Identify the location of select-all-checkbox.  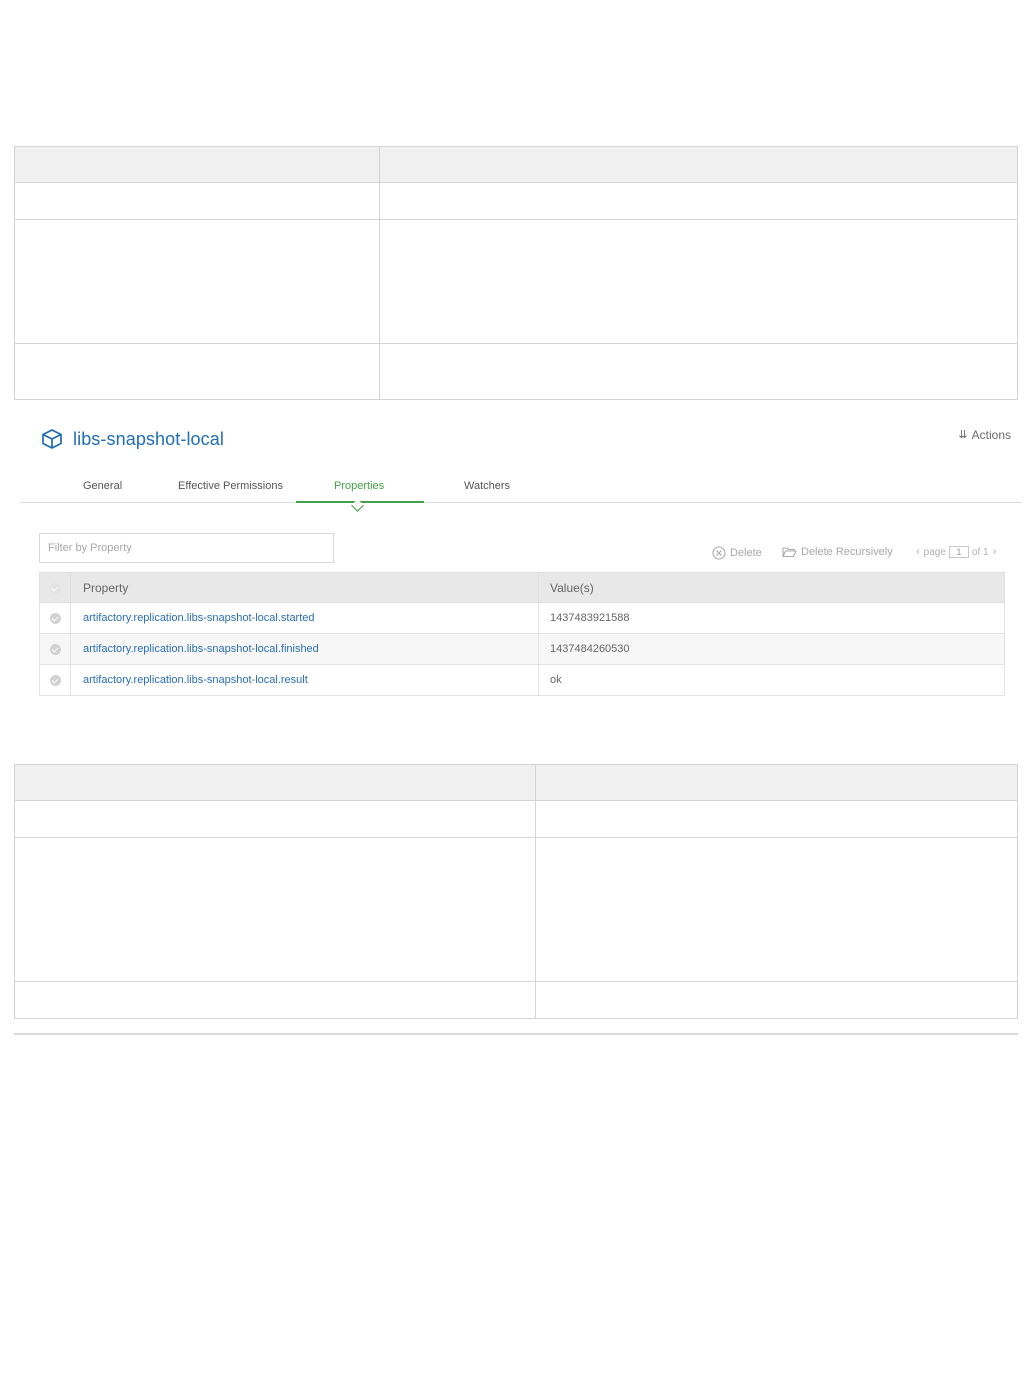
(55, 587).